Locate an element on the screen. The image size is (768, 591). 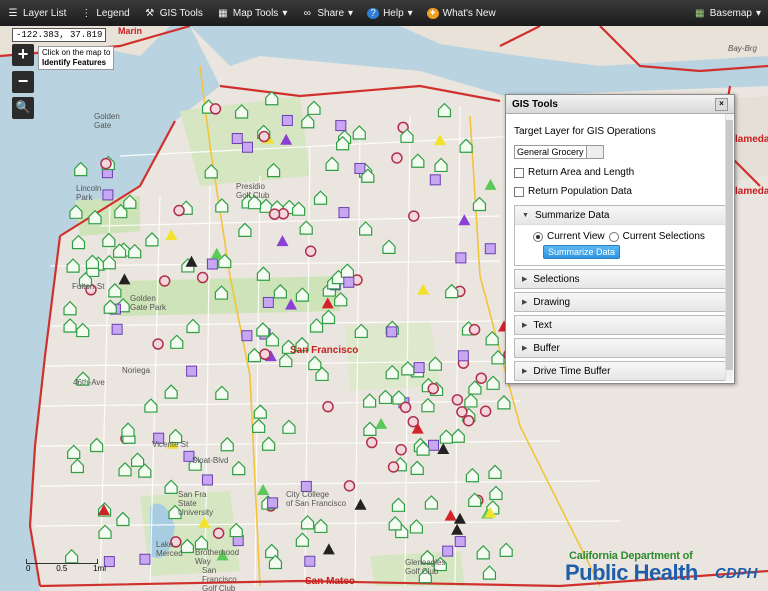
whats-new-button: ✦ What's New is located at coordinates (461, 13).